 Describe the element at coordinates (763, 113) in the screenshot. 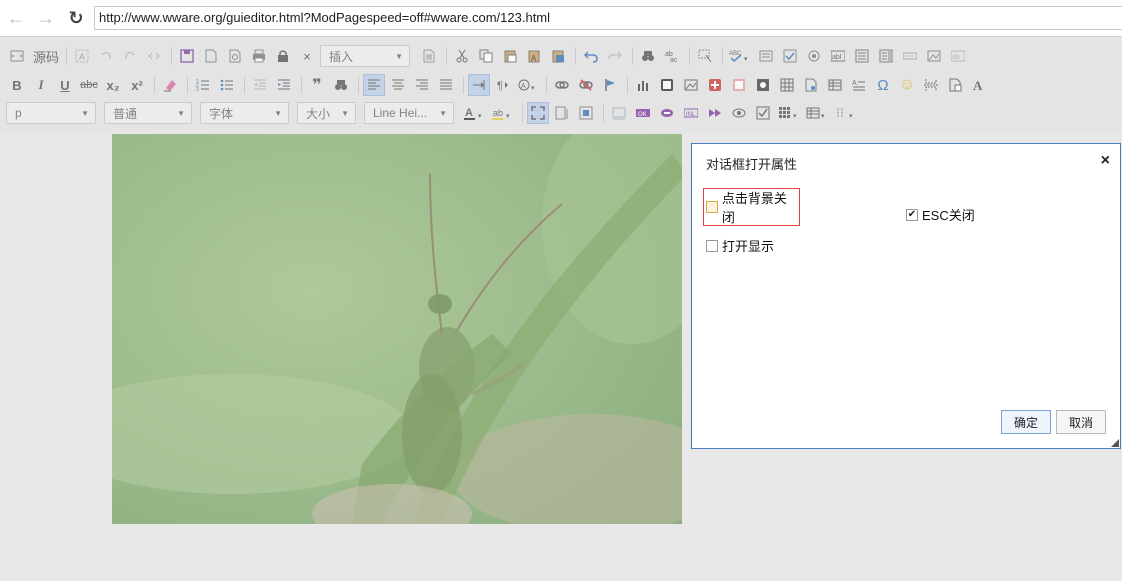

I see `check-box-icon` at that location.